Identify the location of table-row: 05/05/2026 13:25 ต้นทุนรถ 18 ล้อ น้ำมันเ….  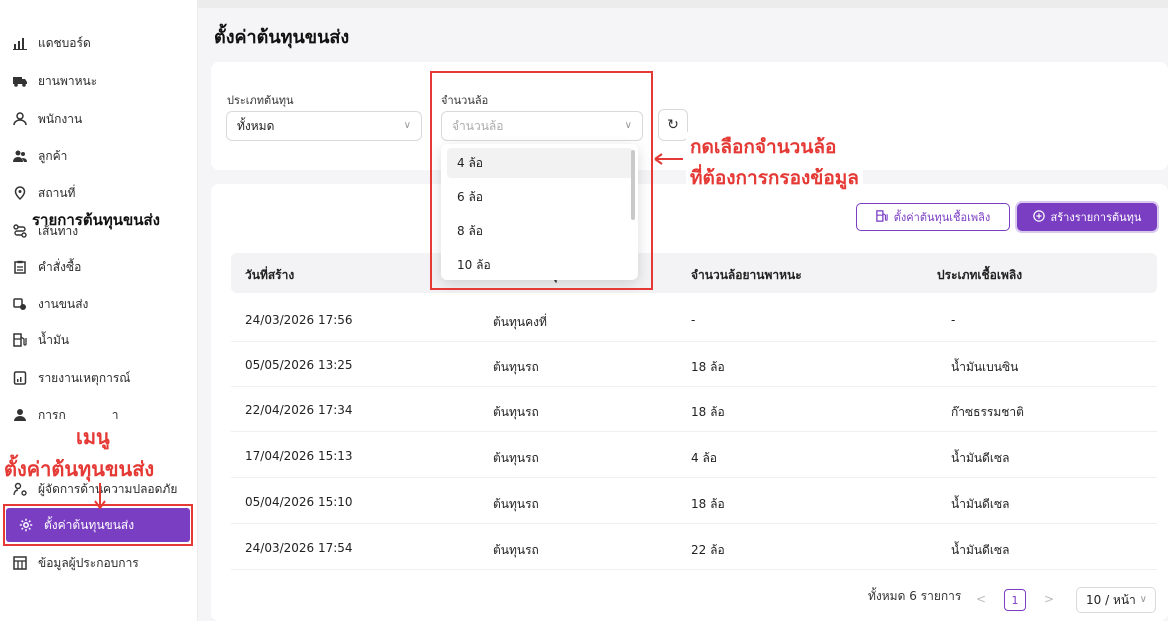
(694, 364).